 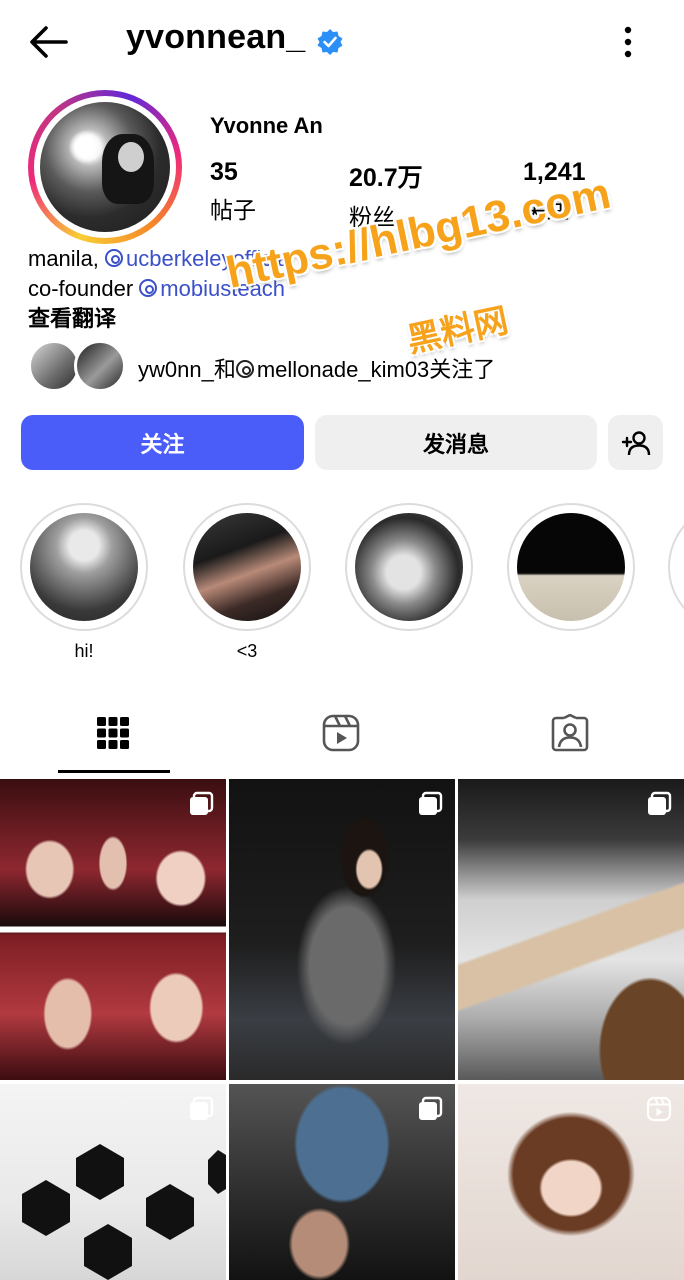 What do you see at coordinates (84, 651) in the screenshot?
I see `highlight-label: hi!` at bounding box center [84, 651].